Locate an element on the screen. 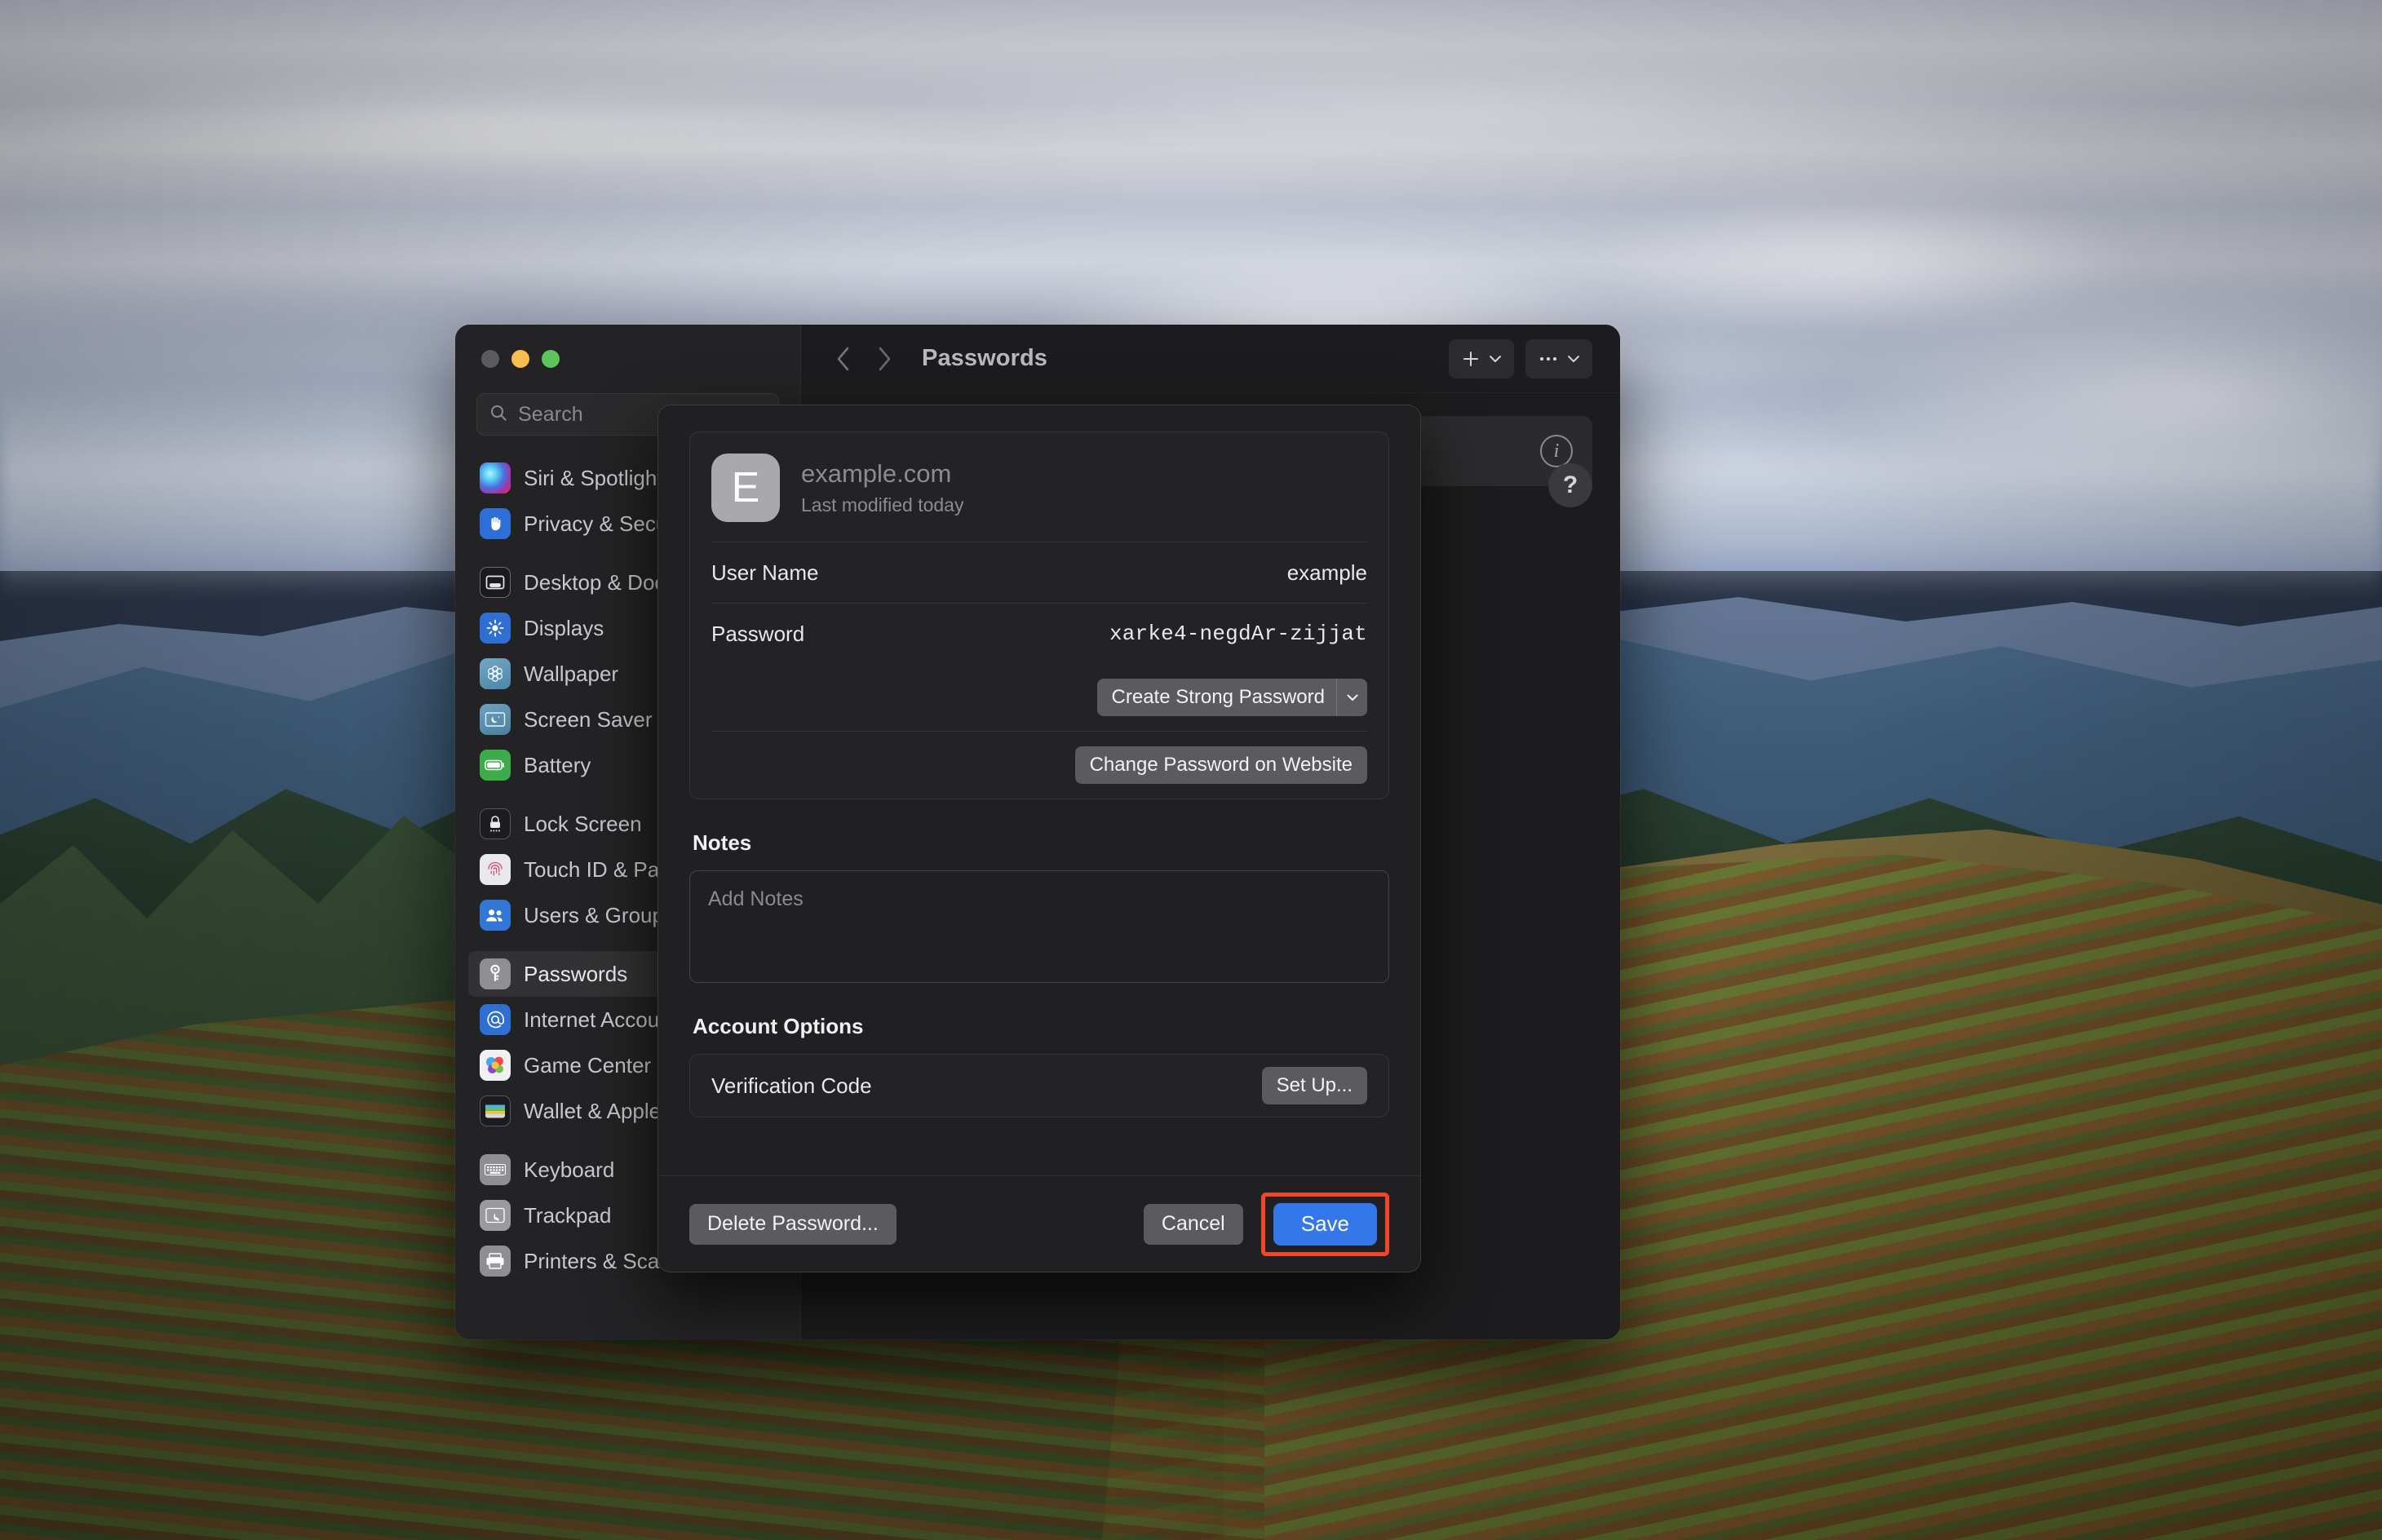 The height and width of the screenshot is (1540, 2382). password-label: Password is located at coordinates (758, 633).